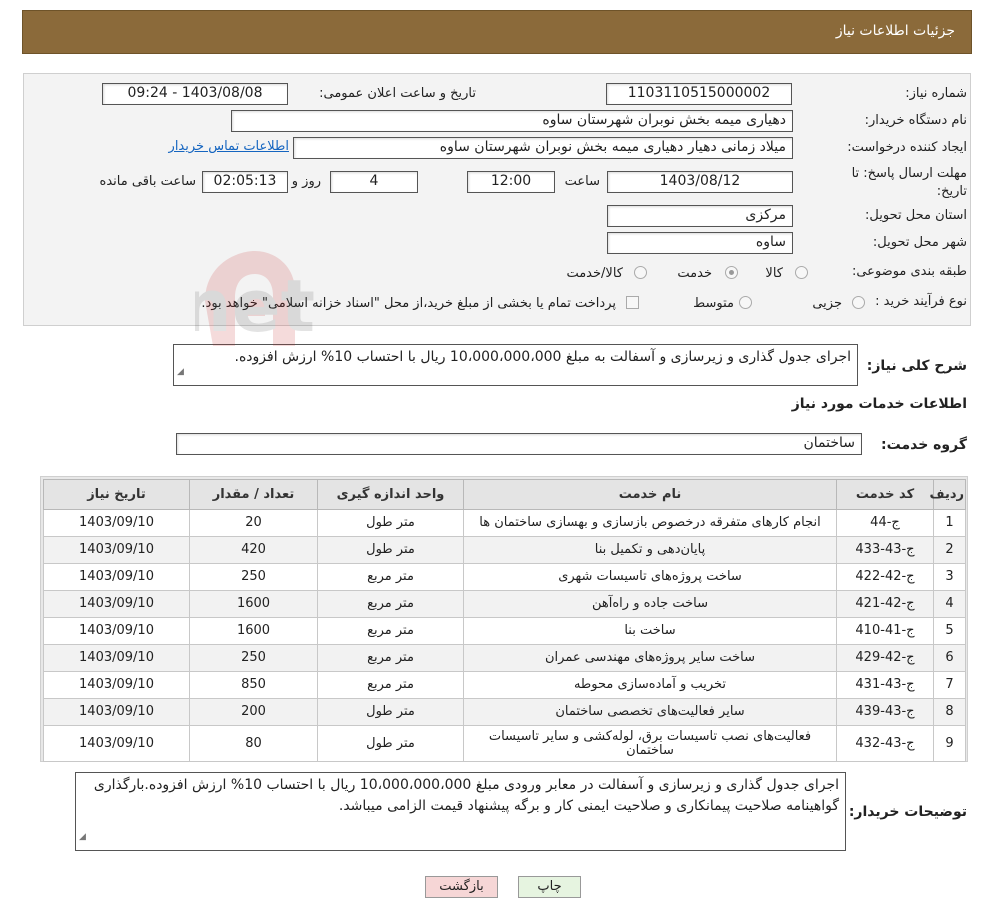 This screenshot has width=985, height=919. What do you see at coordinates (245, 182) in the screenshot?
I see `remaining-time-field: 02:05:13` at bounding box center [245, 182].